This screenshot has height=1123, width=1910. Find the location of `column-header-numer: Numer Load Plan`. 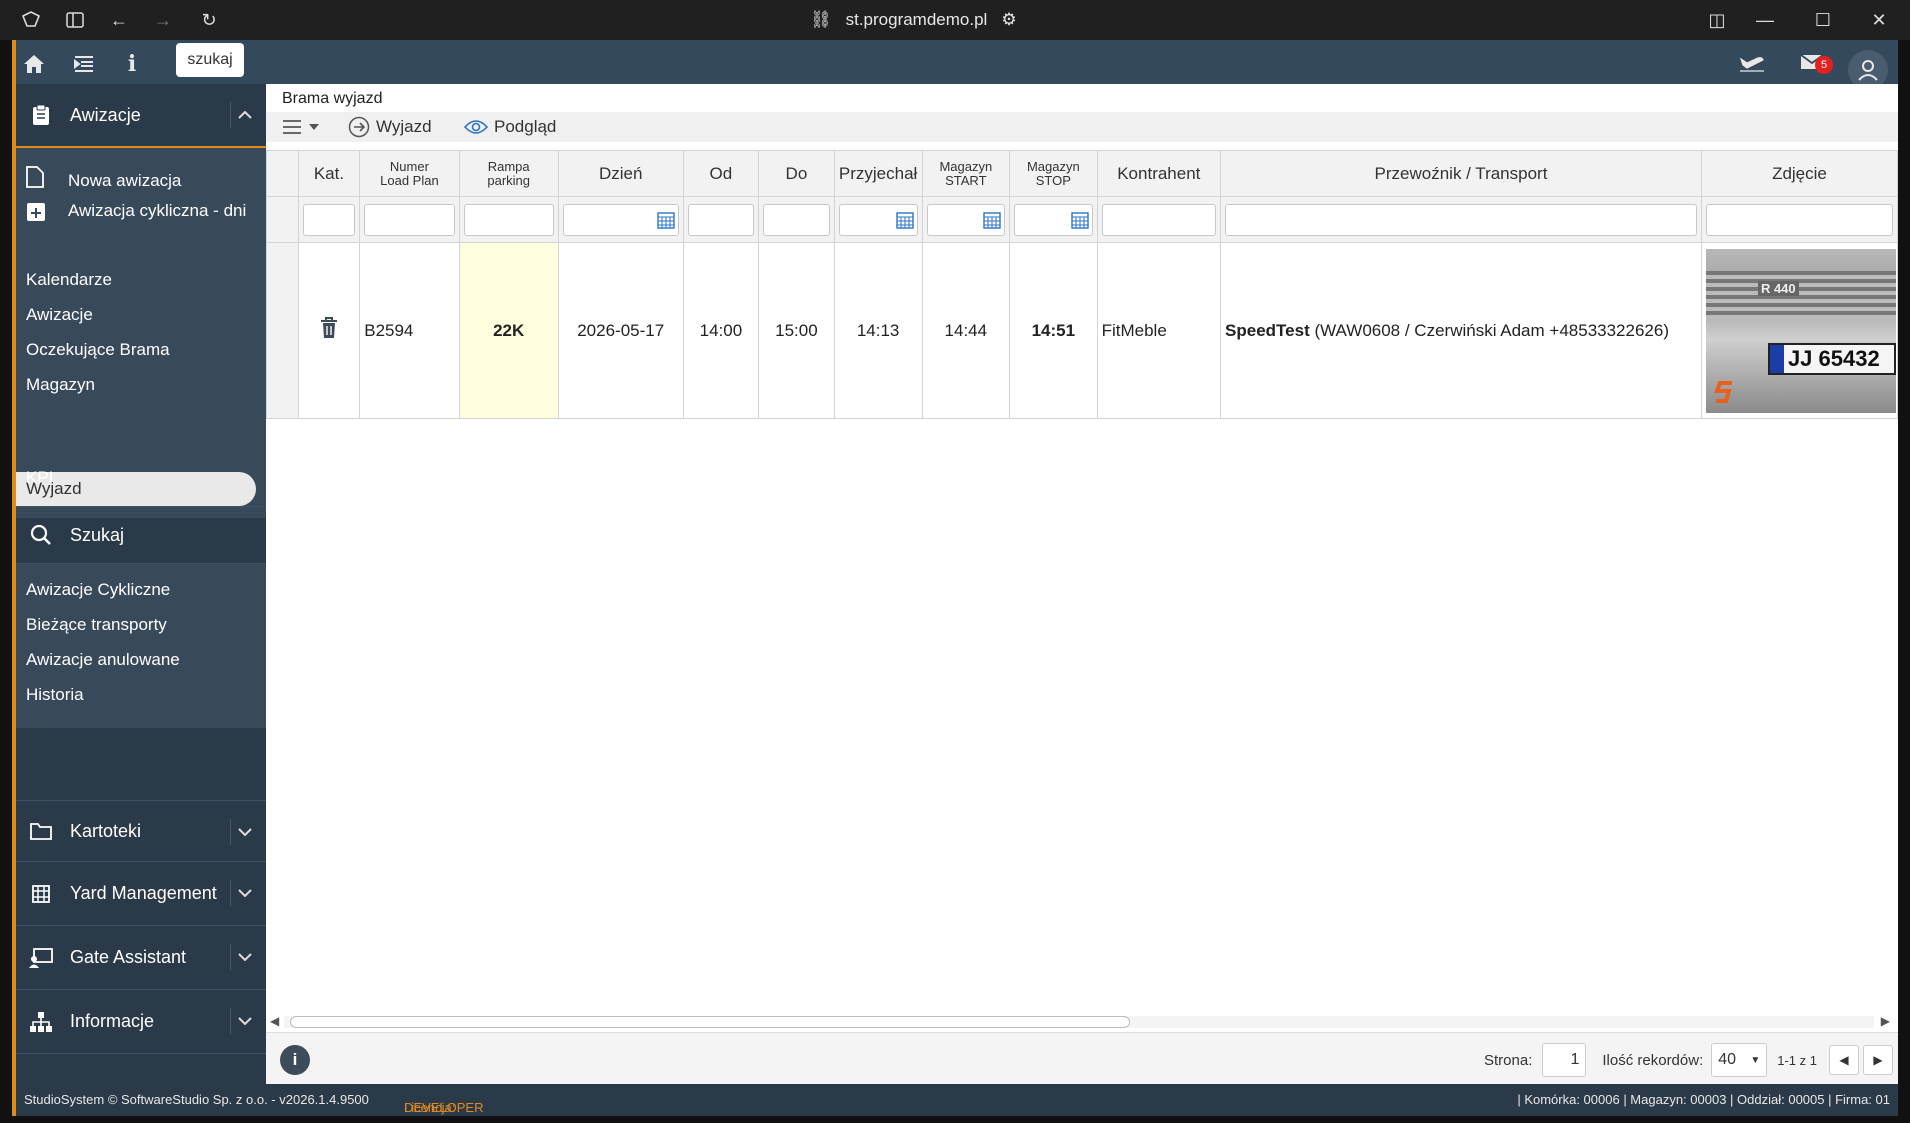

column-header-numer: Numer Load Plan is located at coordinates (409, 173).